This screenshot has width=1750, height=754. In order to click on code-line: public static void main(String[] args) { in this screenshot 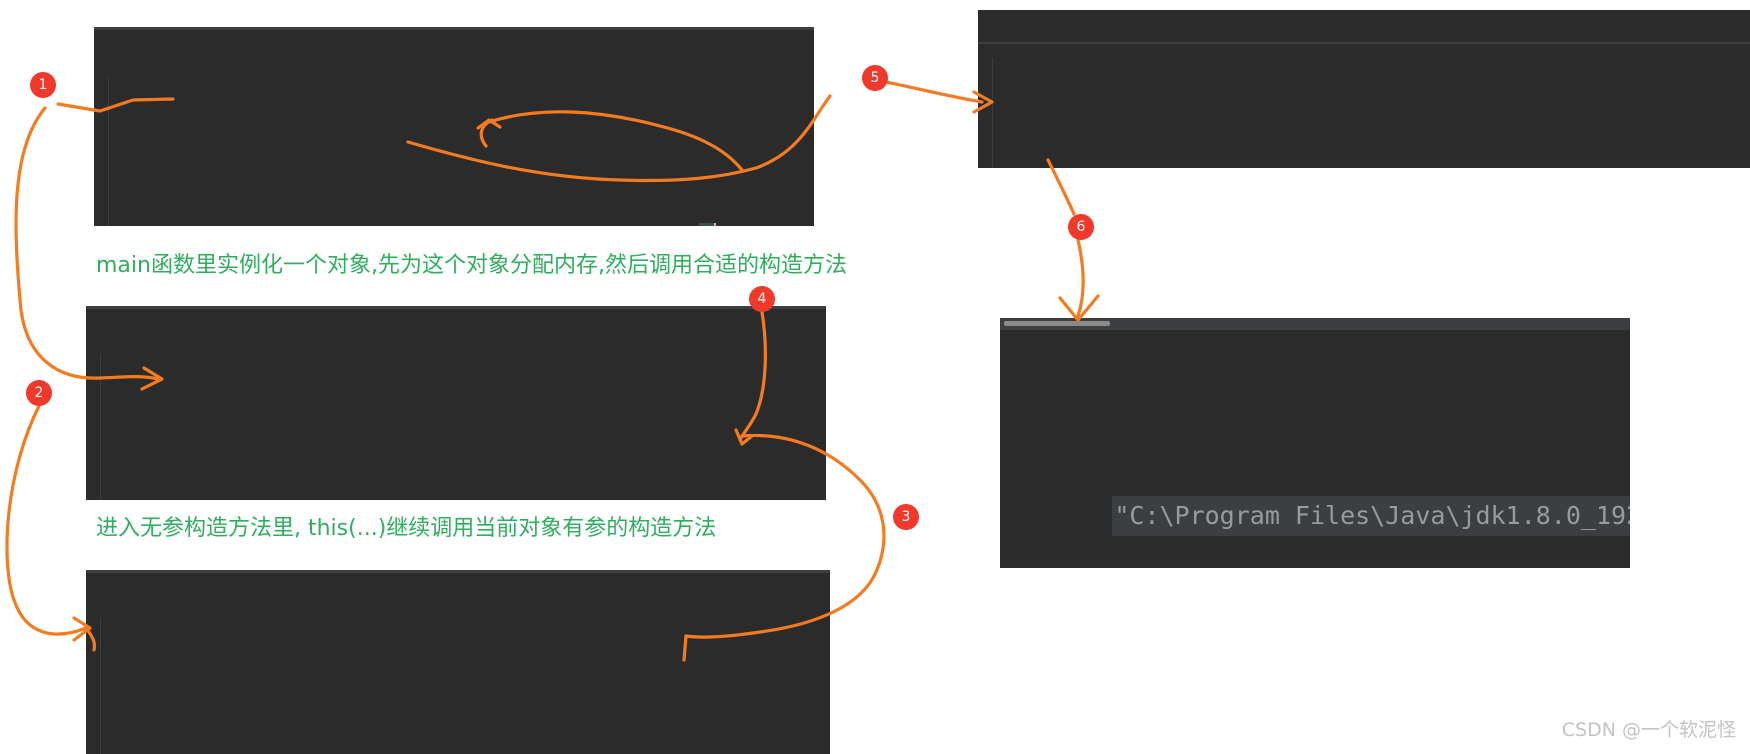, I will do `click(463, 220)`.